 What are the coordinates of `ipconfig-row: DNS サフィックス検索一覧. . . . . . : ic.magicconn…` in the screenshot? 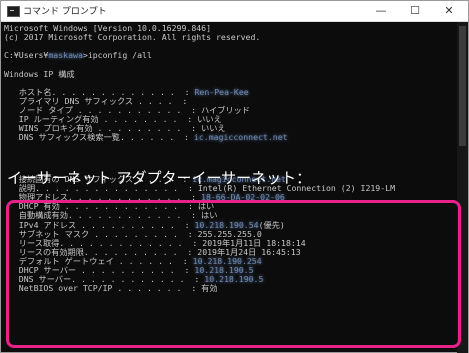 It's located at (146, 137).